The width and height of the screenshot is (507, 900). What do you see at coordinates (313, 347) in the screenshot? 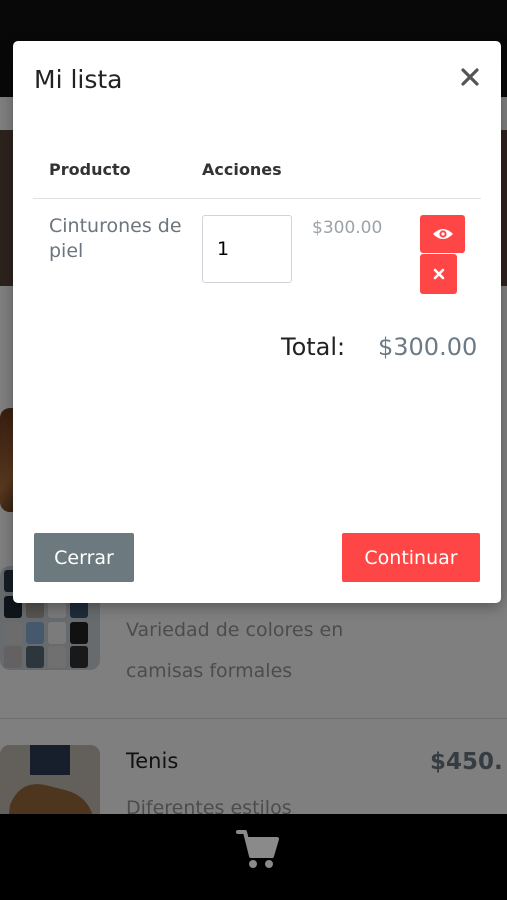
I see `total-label: Total:` at bounding box center [313, 347].